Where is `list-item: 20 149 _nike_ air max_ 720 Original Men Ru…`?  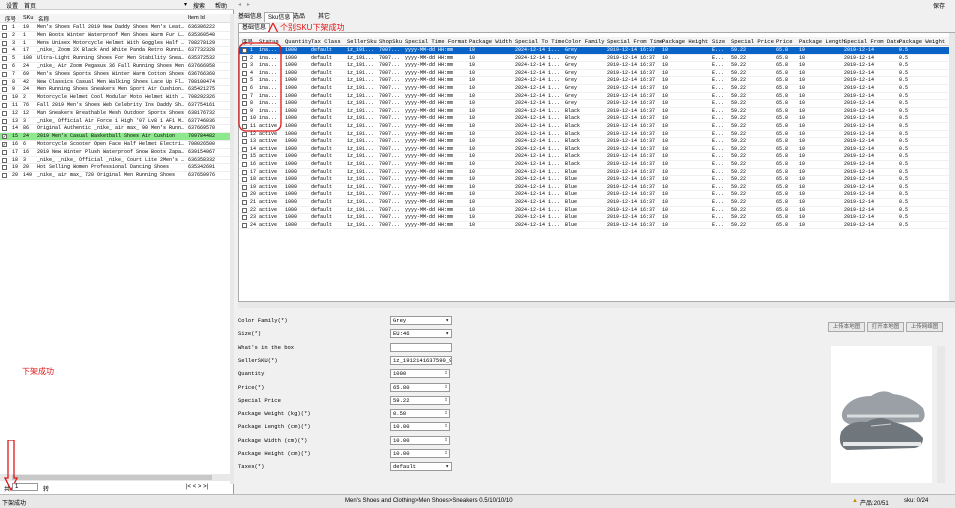
list-item: 20 149 _nike_ air max_ 720 Original Men Ru… is located at coordinates (115, 176).